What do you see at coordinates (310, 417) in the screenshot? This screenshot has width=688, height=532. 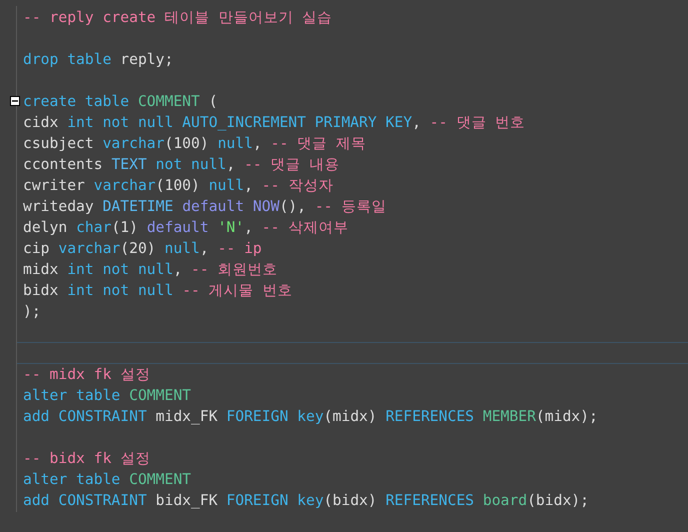 I see `code-line: add CONSTRAINT midx_FK FOREIGN key(midx) REFERENCES MEMBER(midx);` at bounding box center [310, 417].